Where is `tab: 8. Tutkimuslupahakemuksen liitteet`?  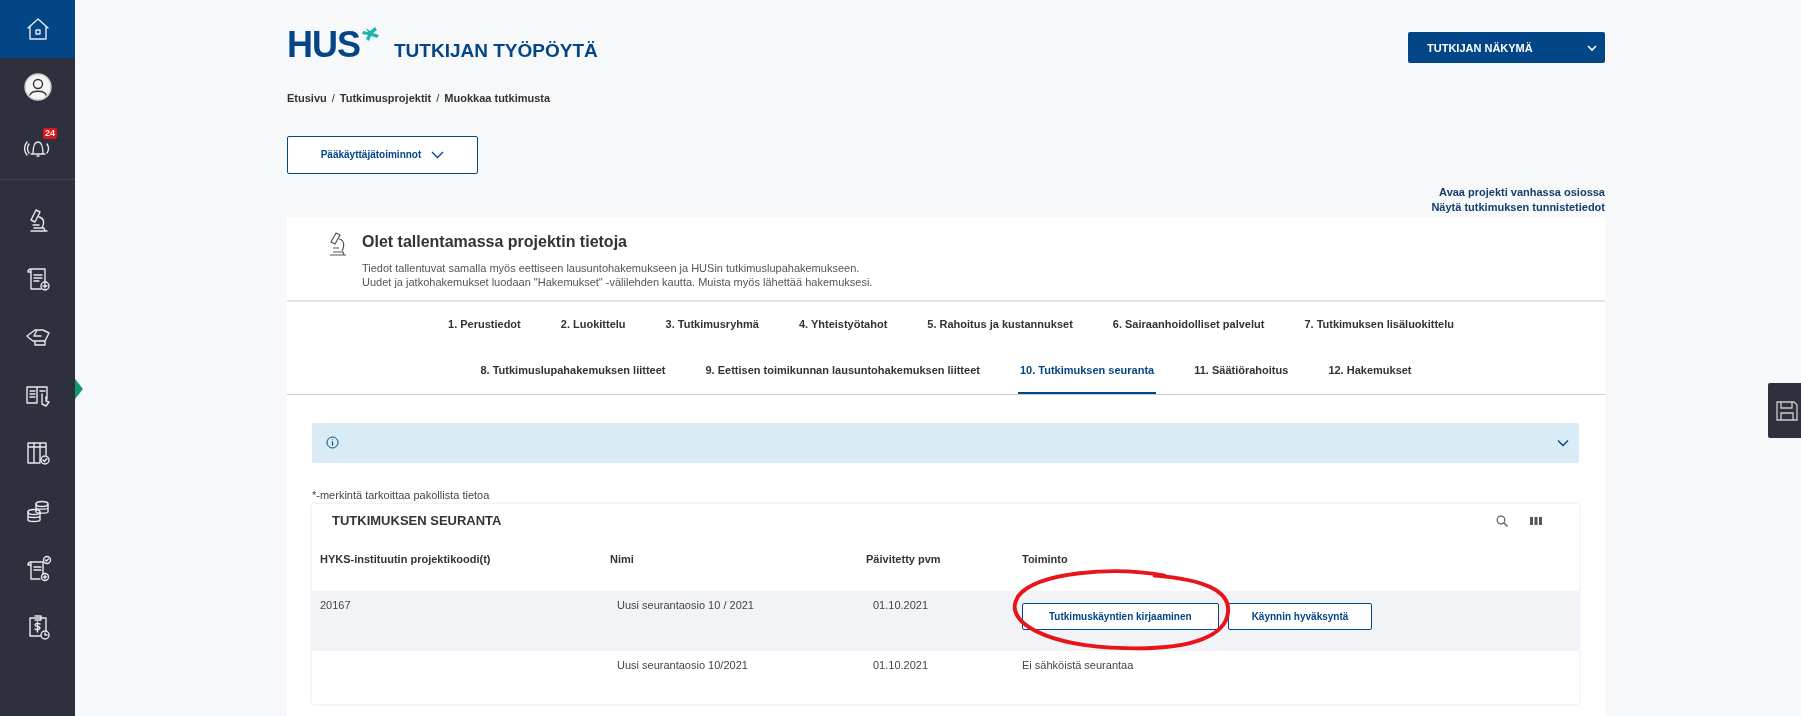 tab: 8. Tutkimuslupahakemuksen liitteet is located at coordinates (573, 370).